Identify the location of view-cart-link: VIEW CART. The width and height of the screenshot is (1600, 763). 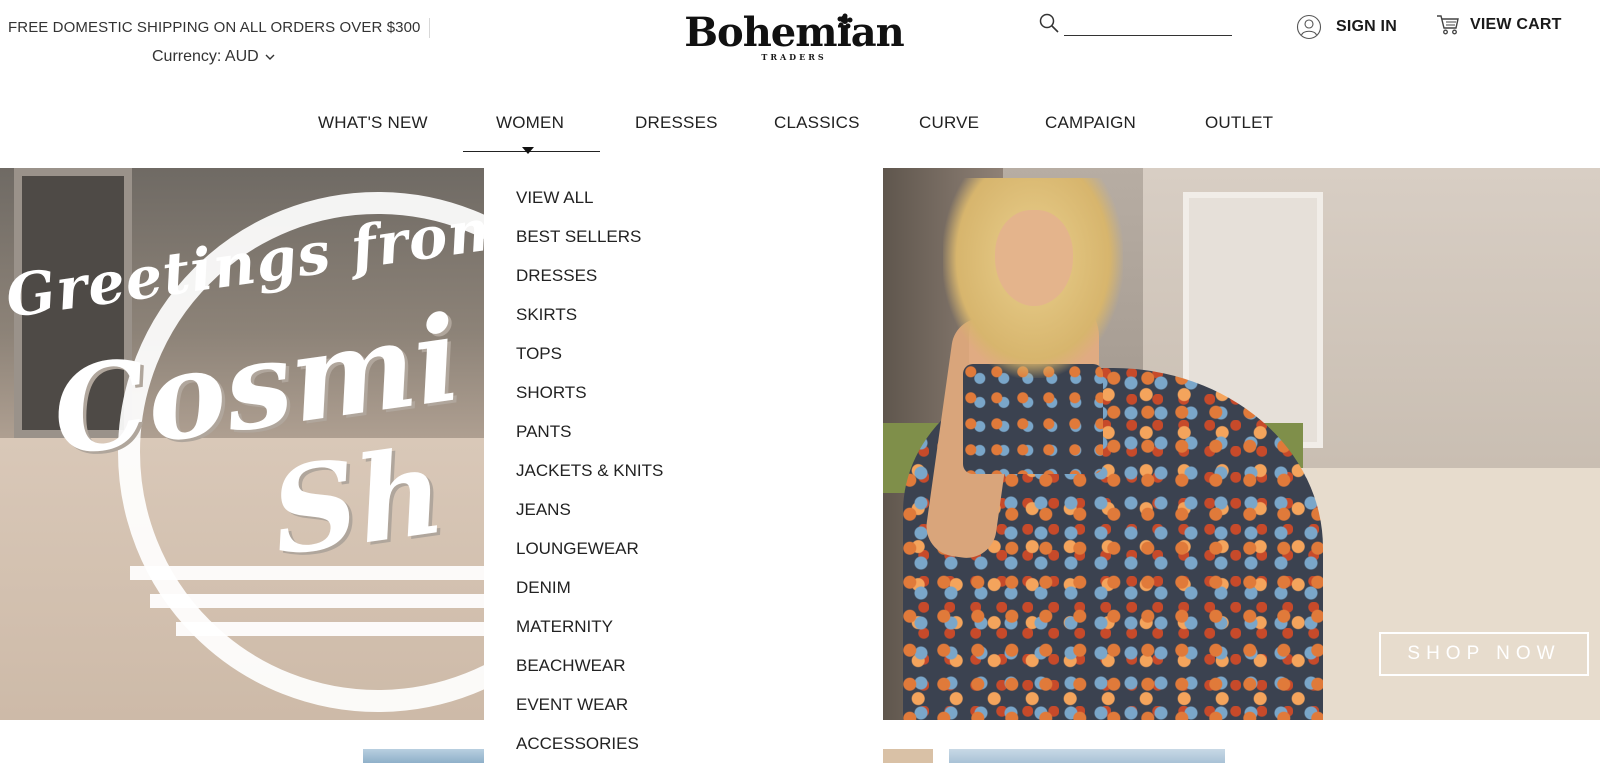
(1499, 25).